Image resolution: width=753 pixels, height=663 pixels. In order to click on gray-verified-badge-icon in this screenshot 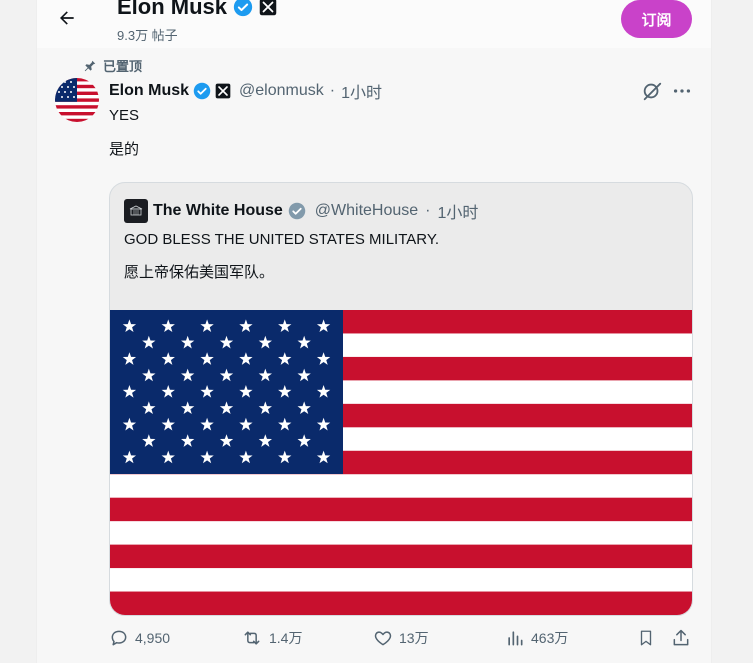, I will do `click(297, 211)`.